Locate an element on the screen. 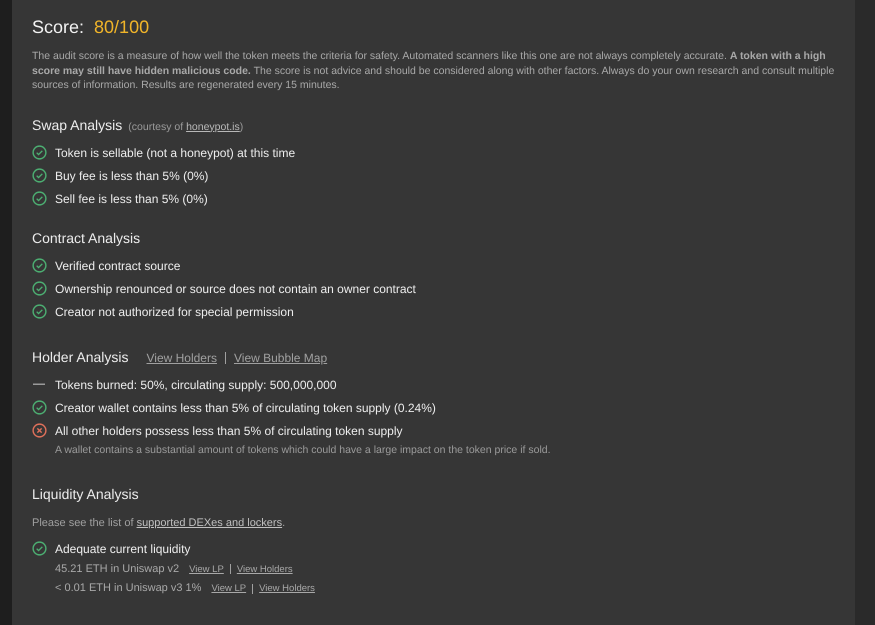 The width and height of the screenshot is (875, 625). section-title: Contract Analysis is located at coordinates (86, 238).